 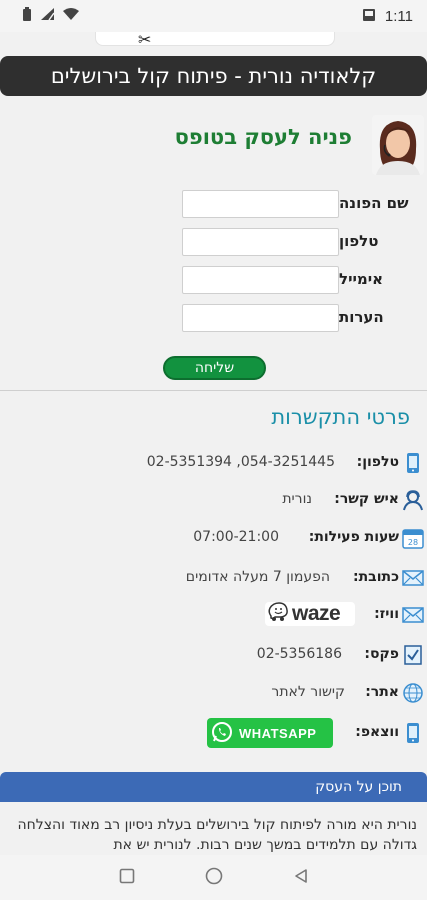 I want to click on whatsapp-contact-label: ווצאפ:, so click(x=377, y=732).